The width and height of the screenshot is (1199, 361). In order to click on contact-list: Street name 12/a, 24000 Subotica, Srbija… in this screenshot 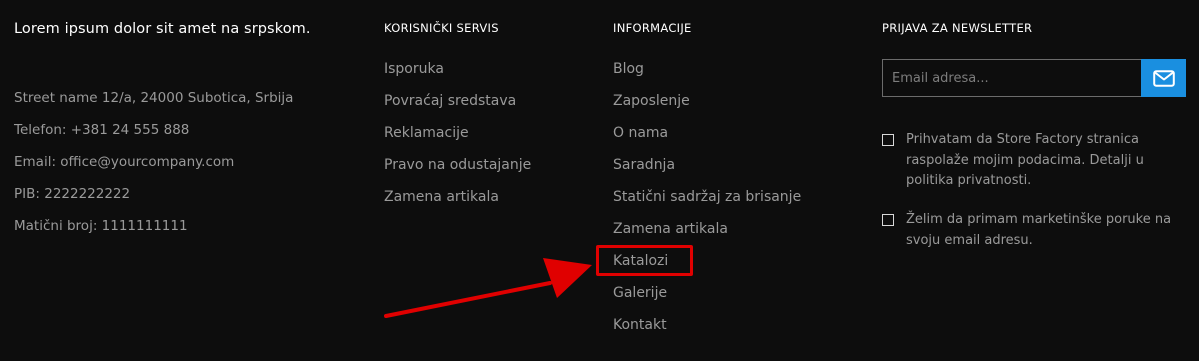, I will do `click(153, 162)`.